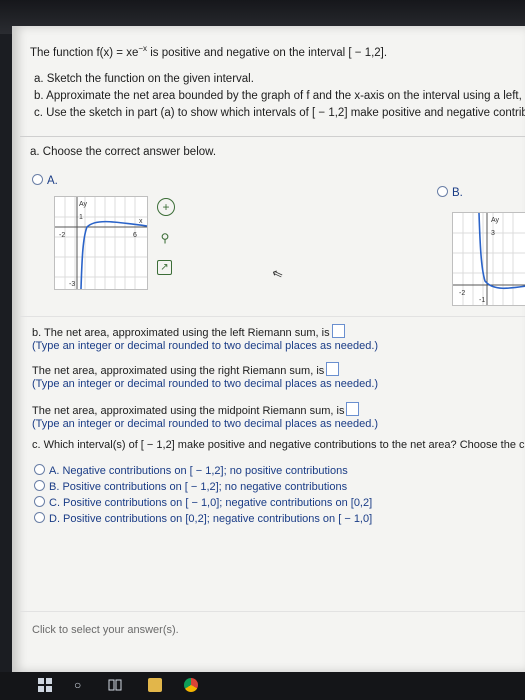 The height and width of the screenshot is (700, 525). What do you see at coordinates (123, 152) in the screenshot?
I see `part-a-prompt: a. Choose the correct answer below.` at bounding box center [123, 152].